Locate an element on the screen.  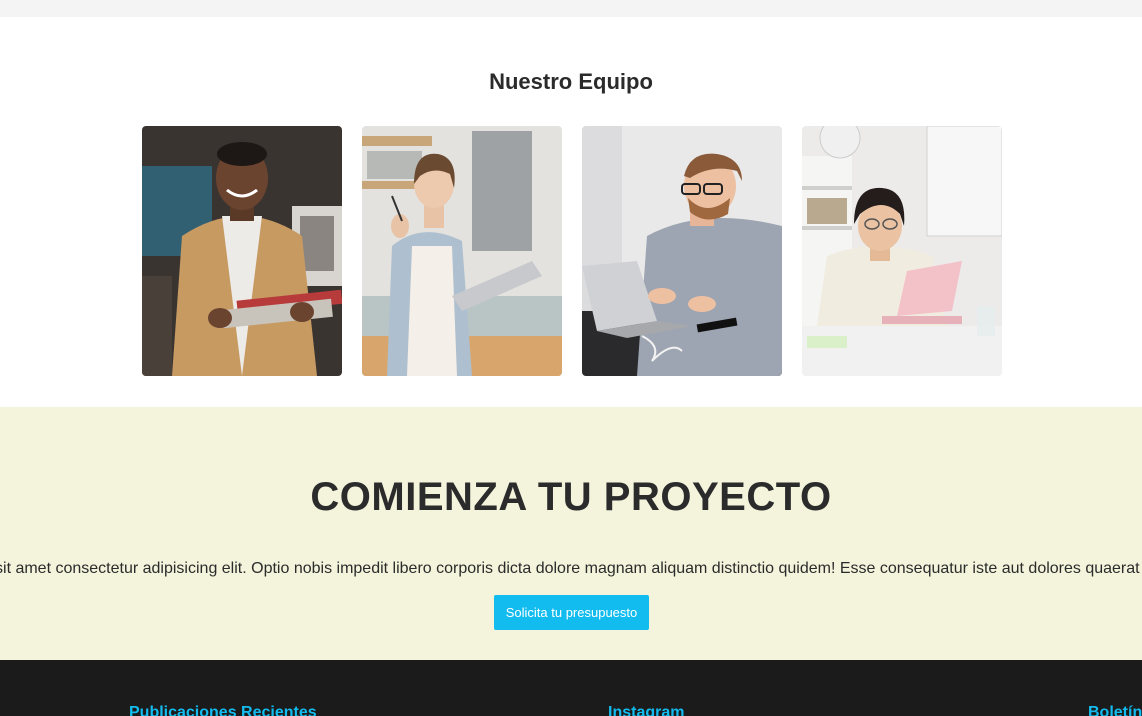
request-quote-button: Solicita tu presupuesto is located at coordinates (571, 612).